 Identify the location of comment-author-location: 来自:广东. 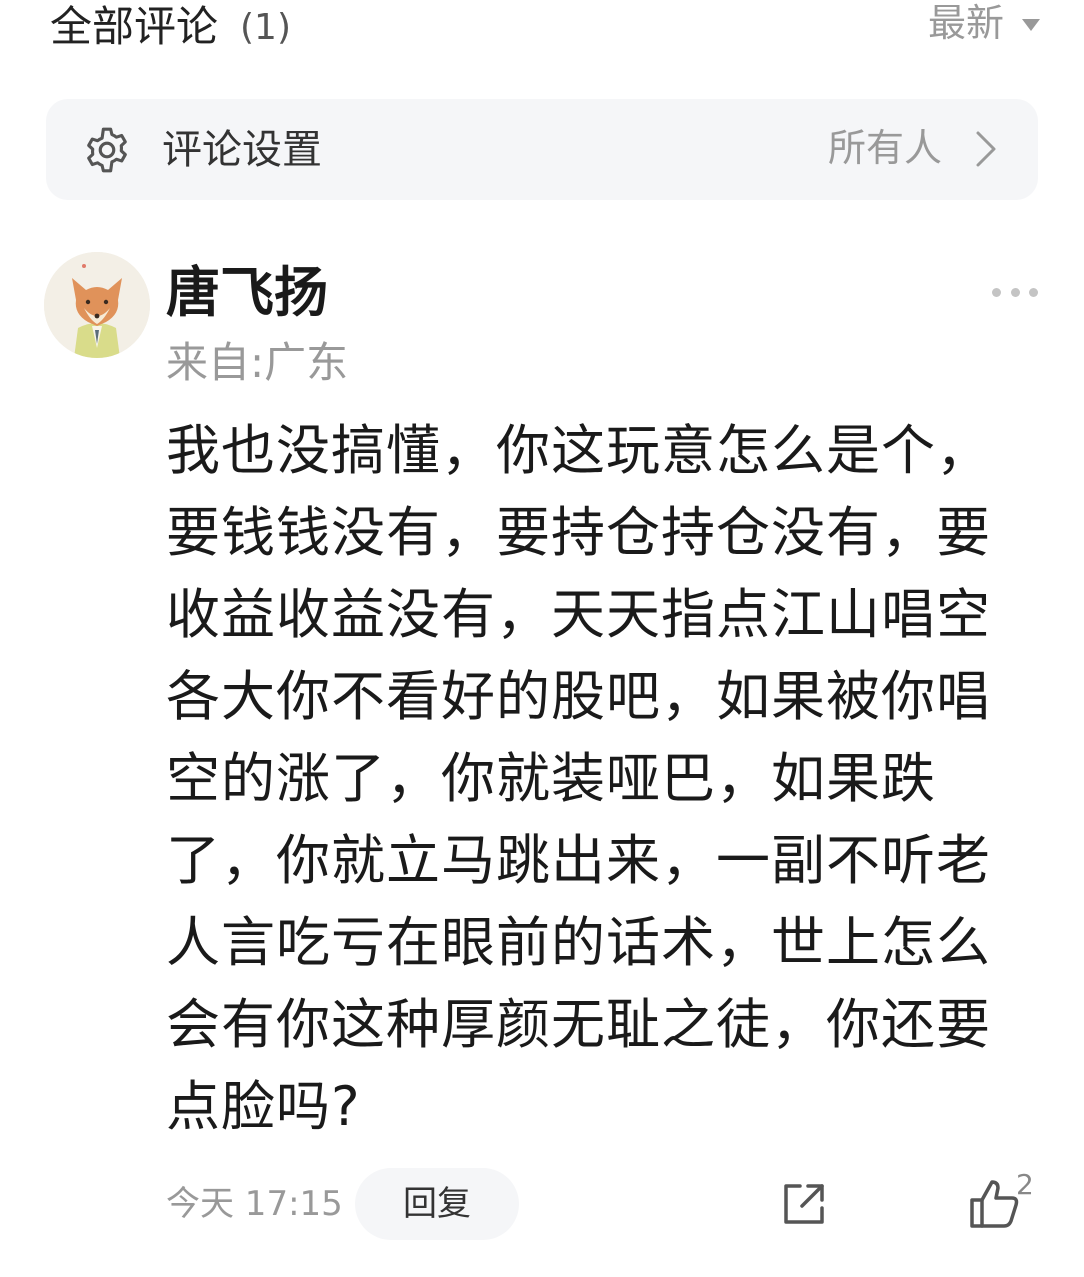
(257, 362).